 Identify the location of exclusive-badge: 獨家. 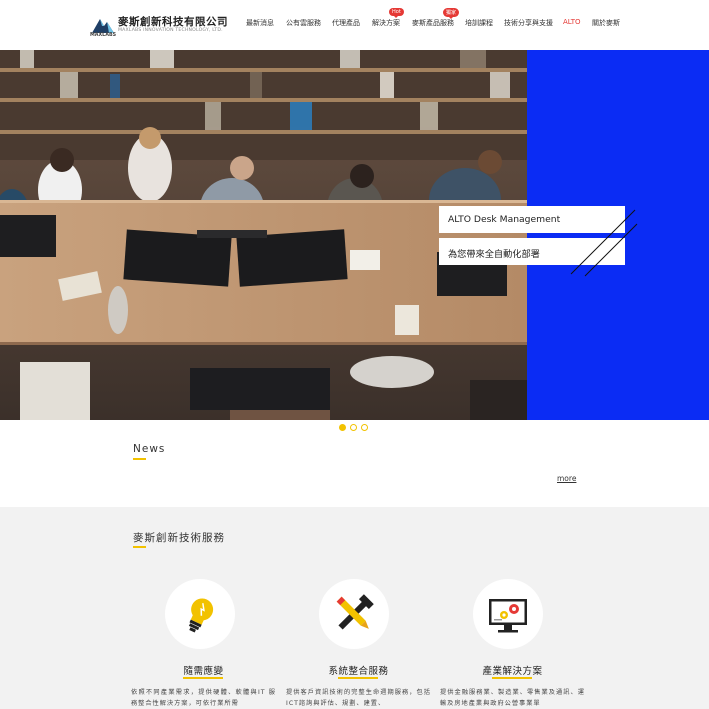
(451, 13).